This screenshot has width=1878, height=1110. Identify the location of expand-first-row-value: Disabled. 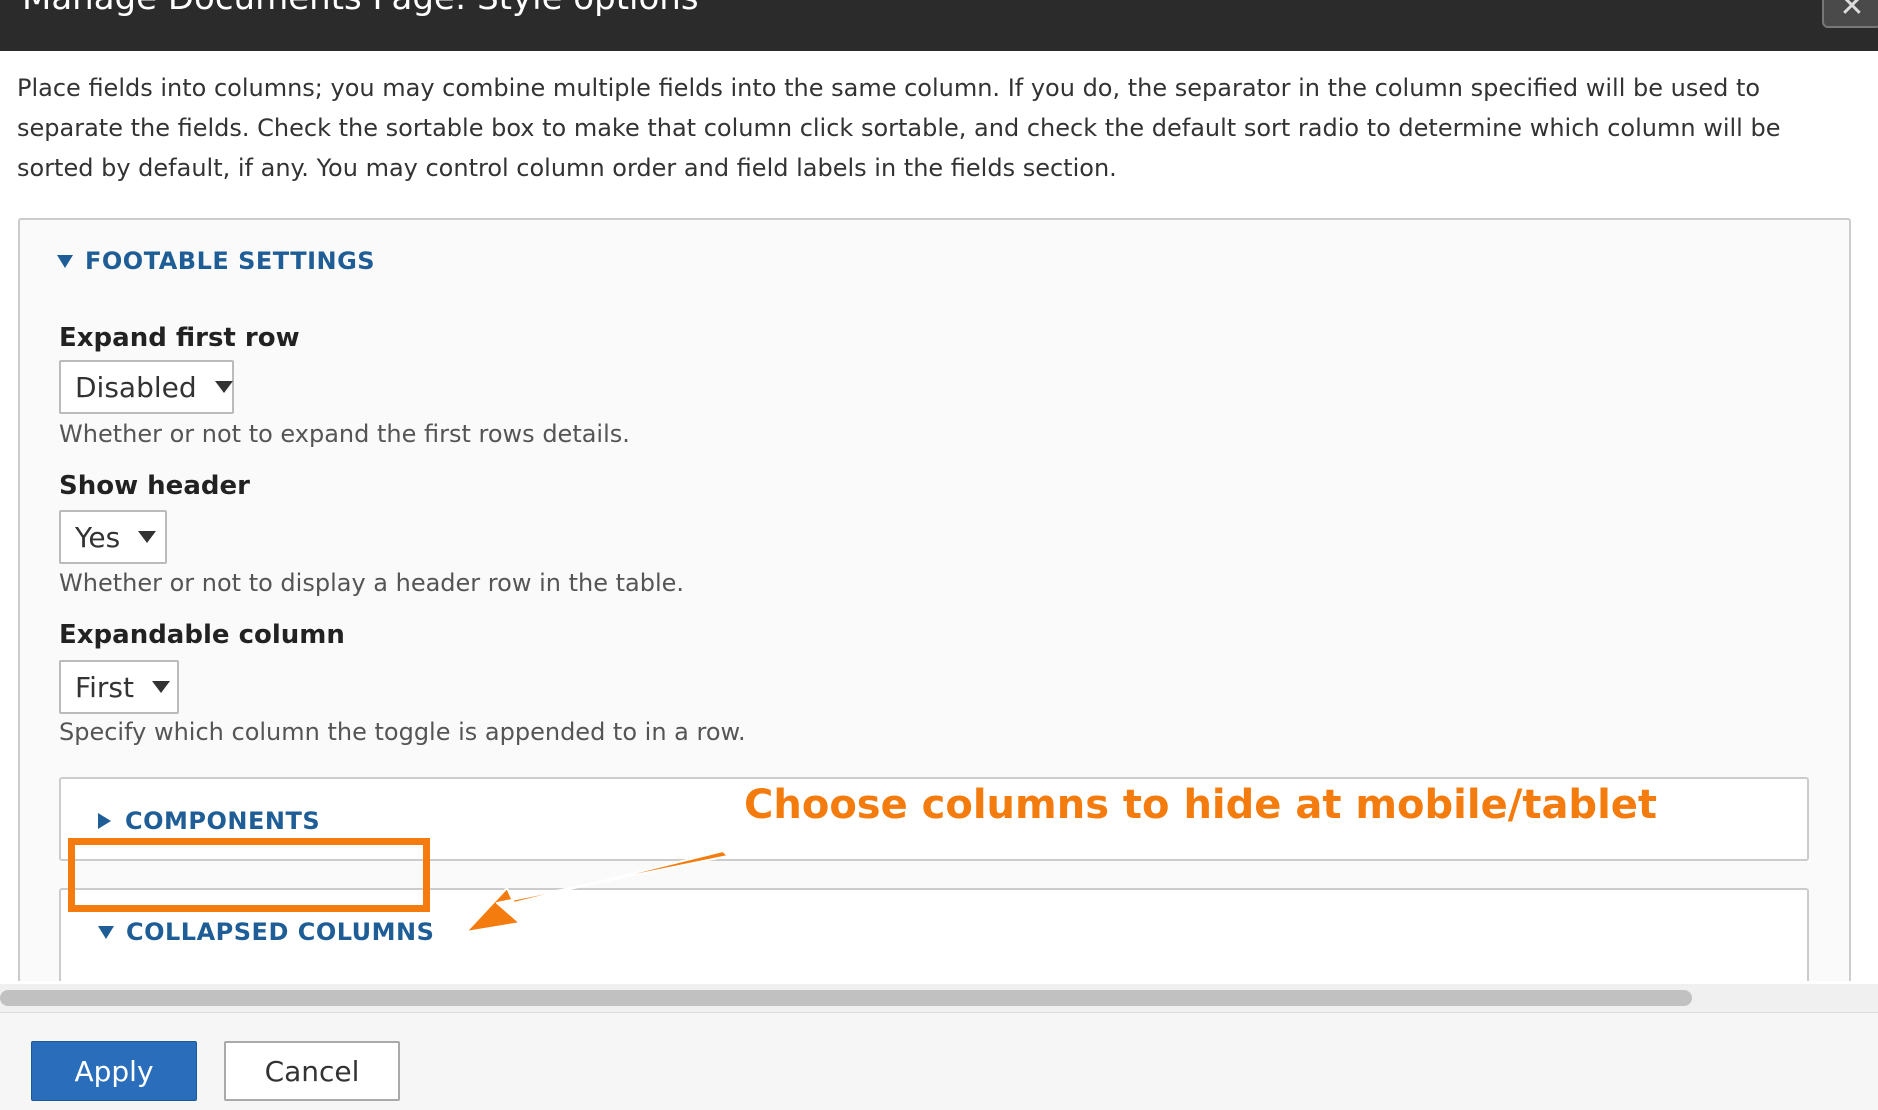
(136, 387).